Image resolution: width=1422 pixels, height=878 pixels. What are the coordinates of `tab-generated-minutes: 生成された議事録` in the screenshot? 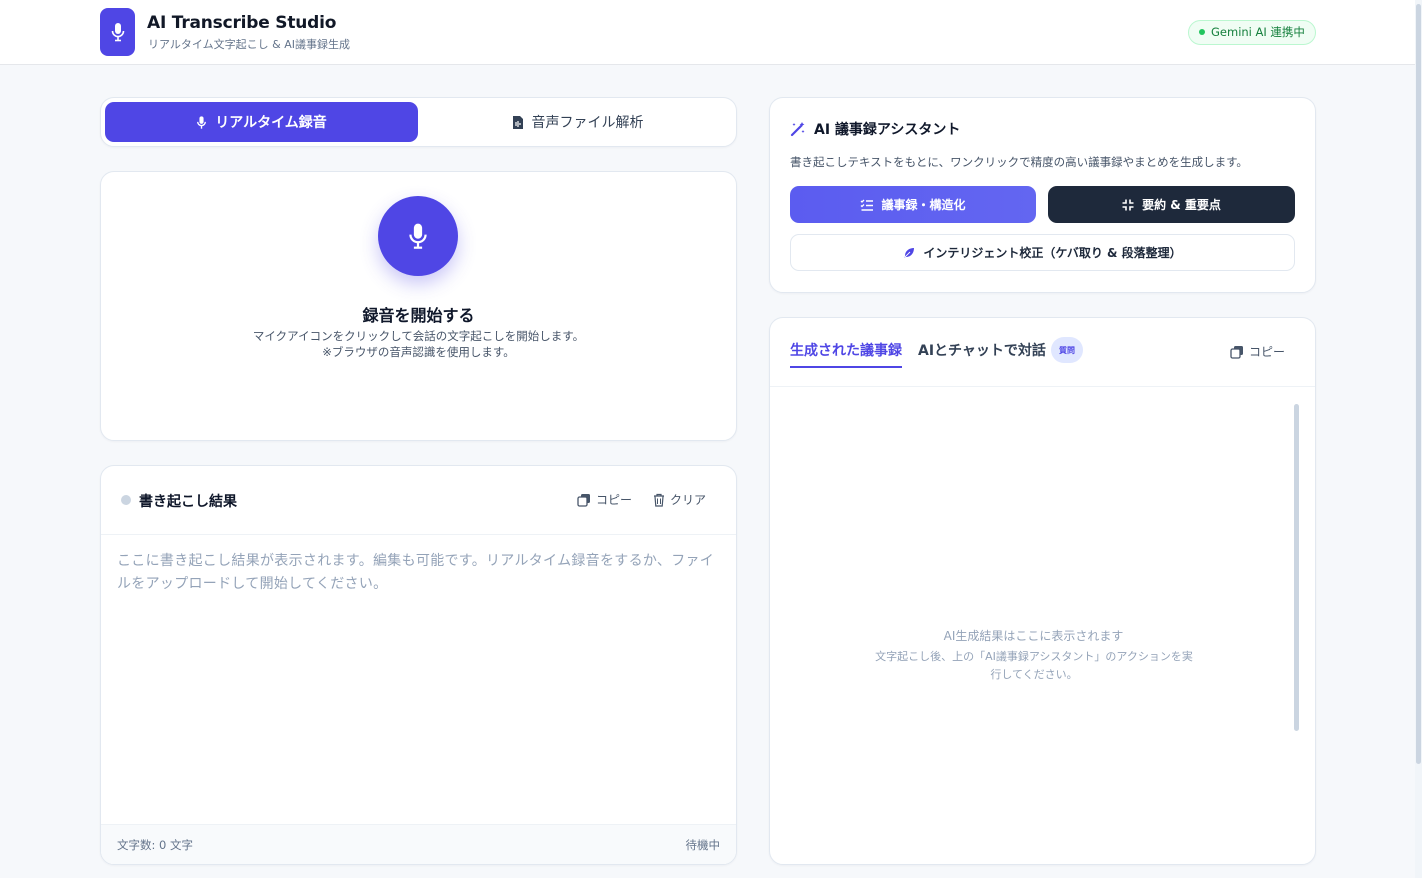 It's located at (846, 354).